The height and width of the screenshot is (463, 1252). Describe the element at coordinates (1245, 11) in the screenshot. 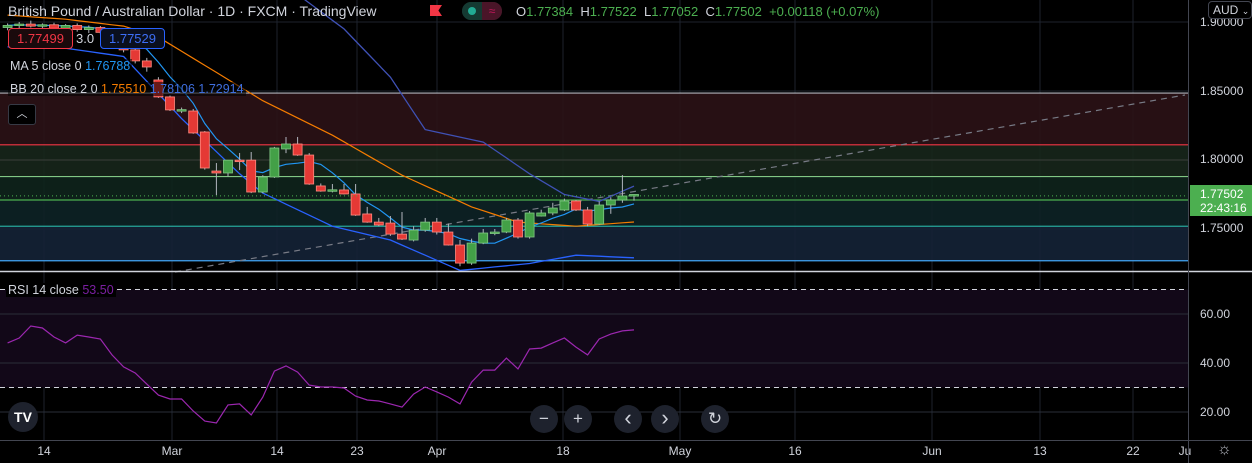

I see `chevron-down-icon: ⌄` at that location.